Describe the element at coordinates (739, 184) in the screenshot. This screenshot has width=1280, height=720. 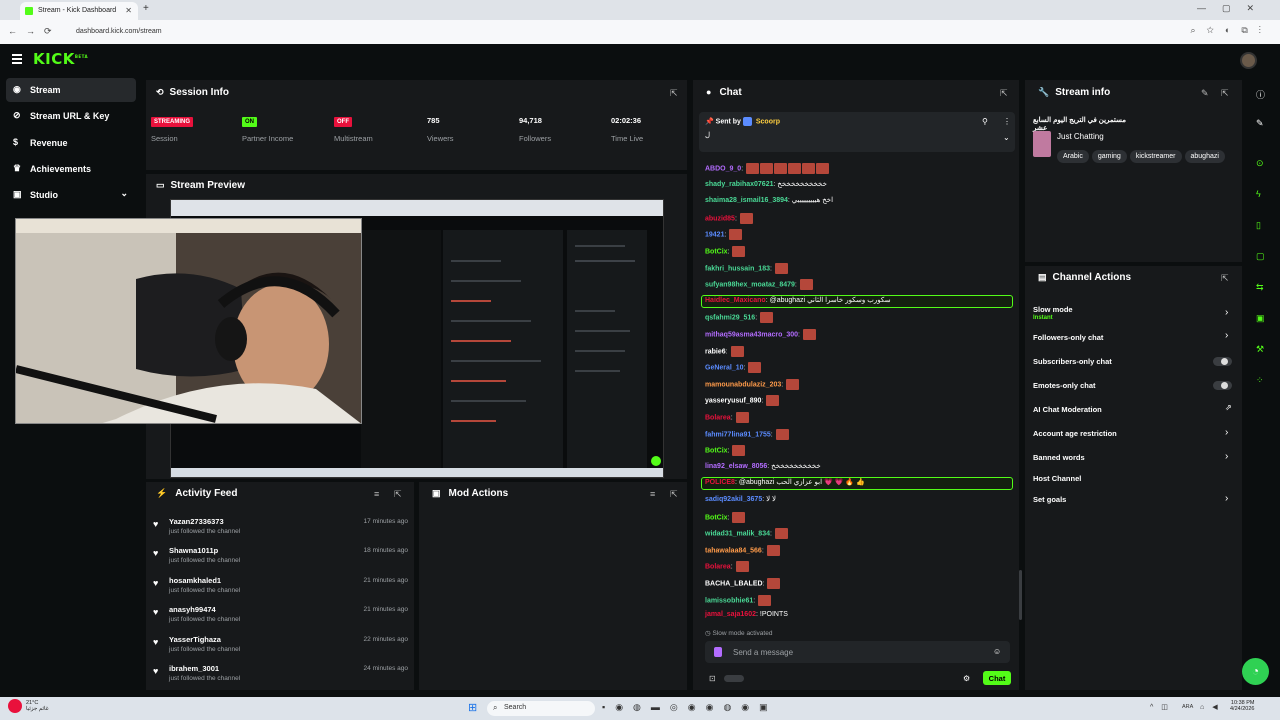
I see `chat-username: shady_rabihax07621` at that location.